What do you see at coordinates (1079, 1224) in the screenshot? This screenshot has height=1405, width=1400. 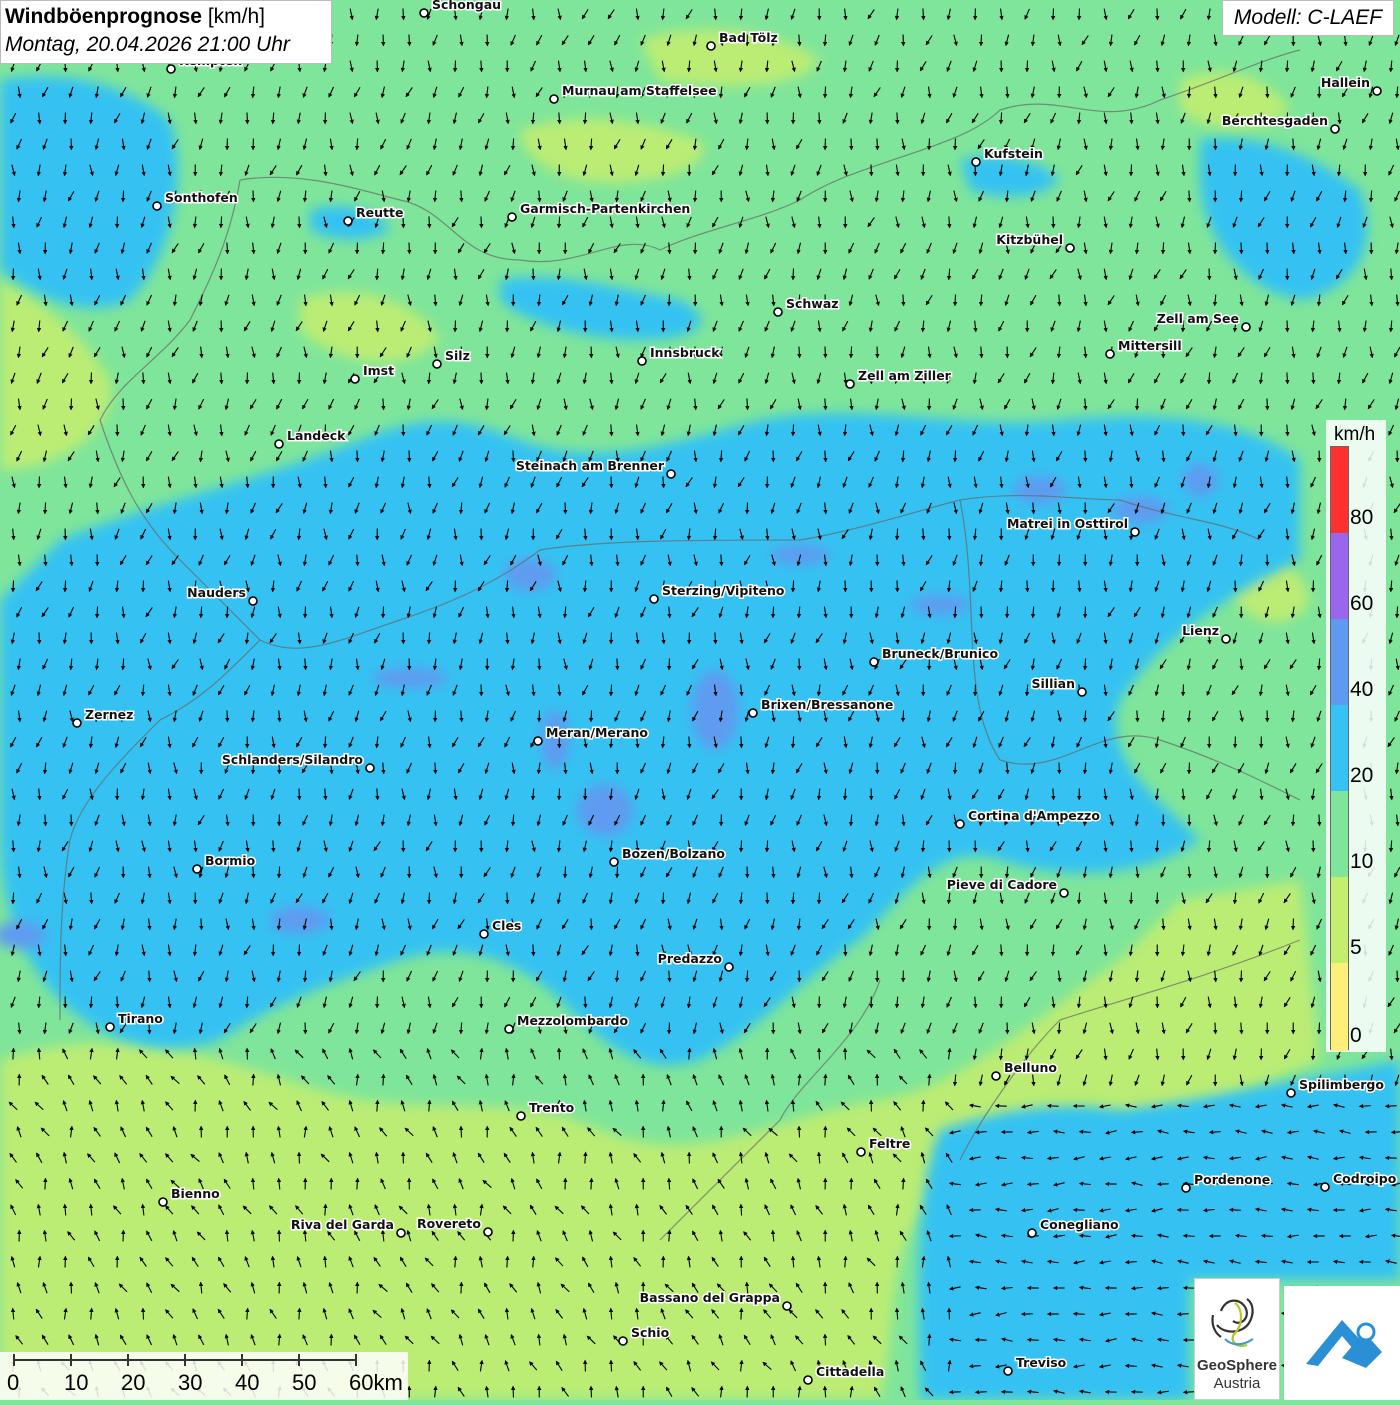 I see `city-label: Conegliano` at bounding box center [1079, 1224].